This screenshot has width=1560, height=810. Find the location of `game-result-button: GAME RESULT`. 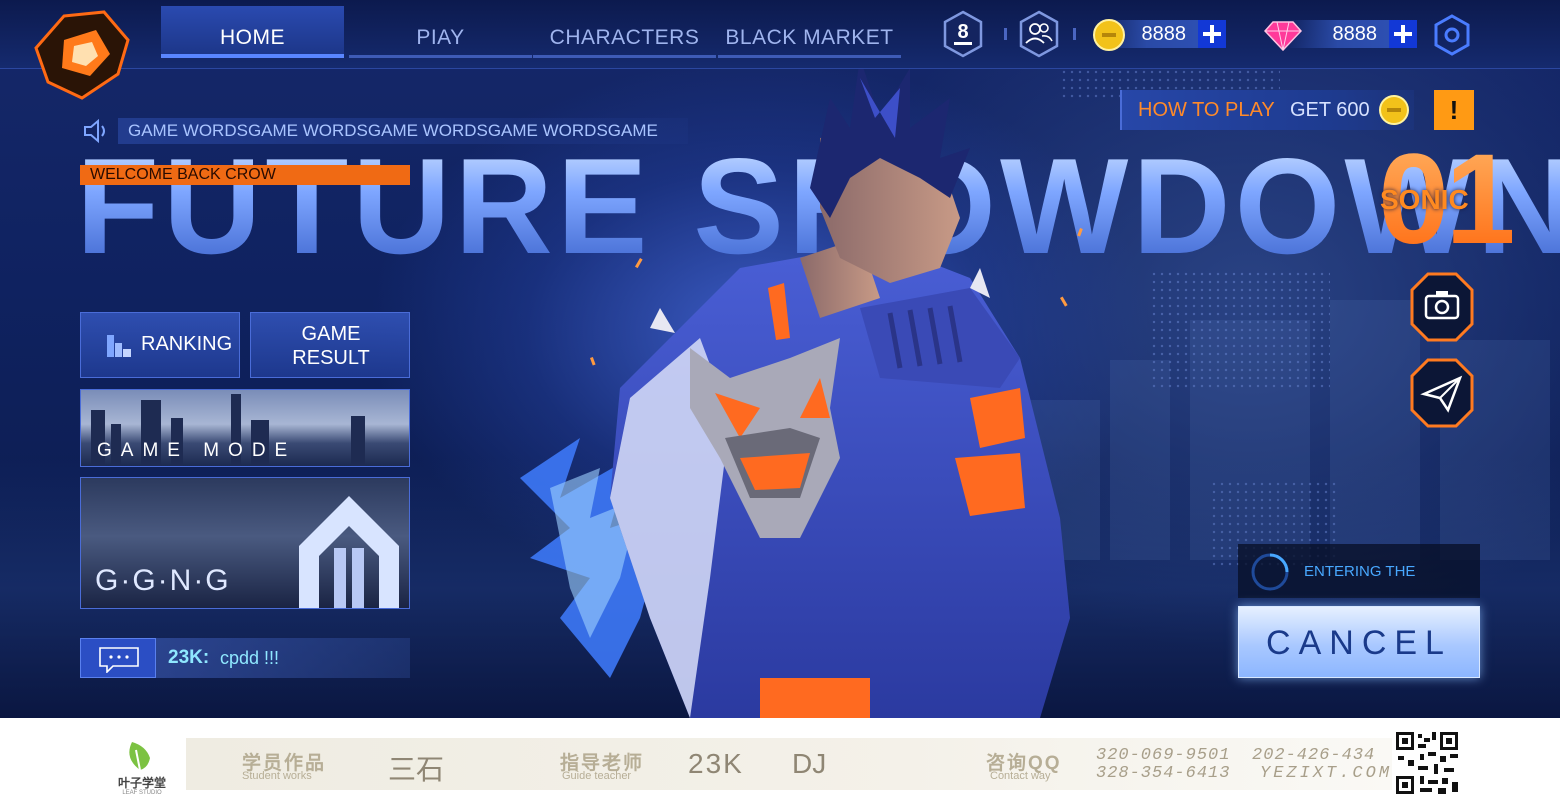

game-result-button: GAME RESULT is located at coordinates (330, 345).